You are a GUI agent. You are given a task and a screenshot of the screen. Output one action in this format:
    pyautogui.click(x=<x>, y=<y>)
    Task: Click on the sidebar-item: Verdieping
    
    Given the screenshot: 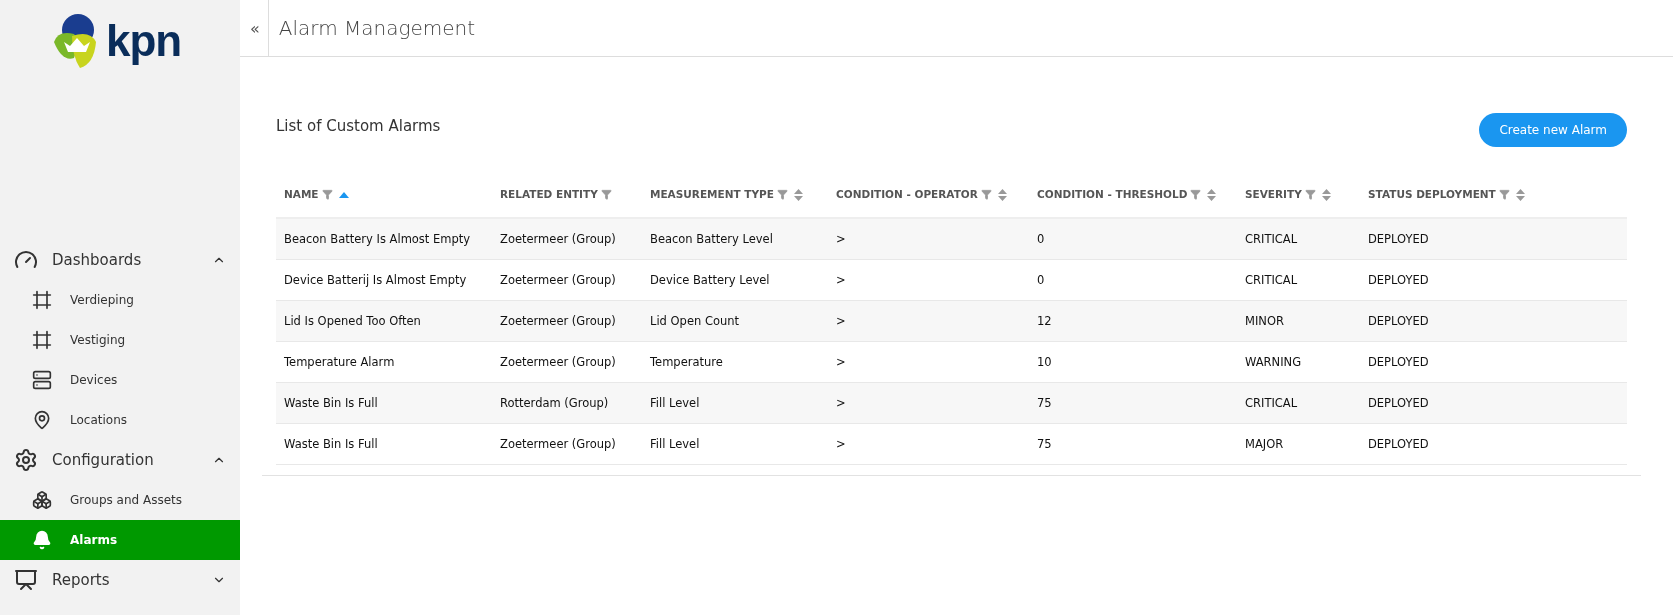 What is the action you would take?
    pyautogui.click(x=120, y=300)
    